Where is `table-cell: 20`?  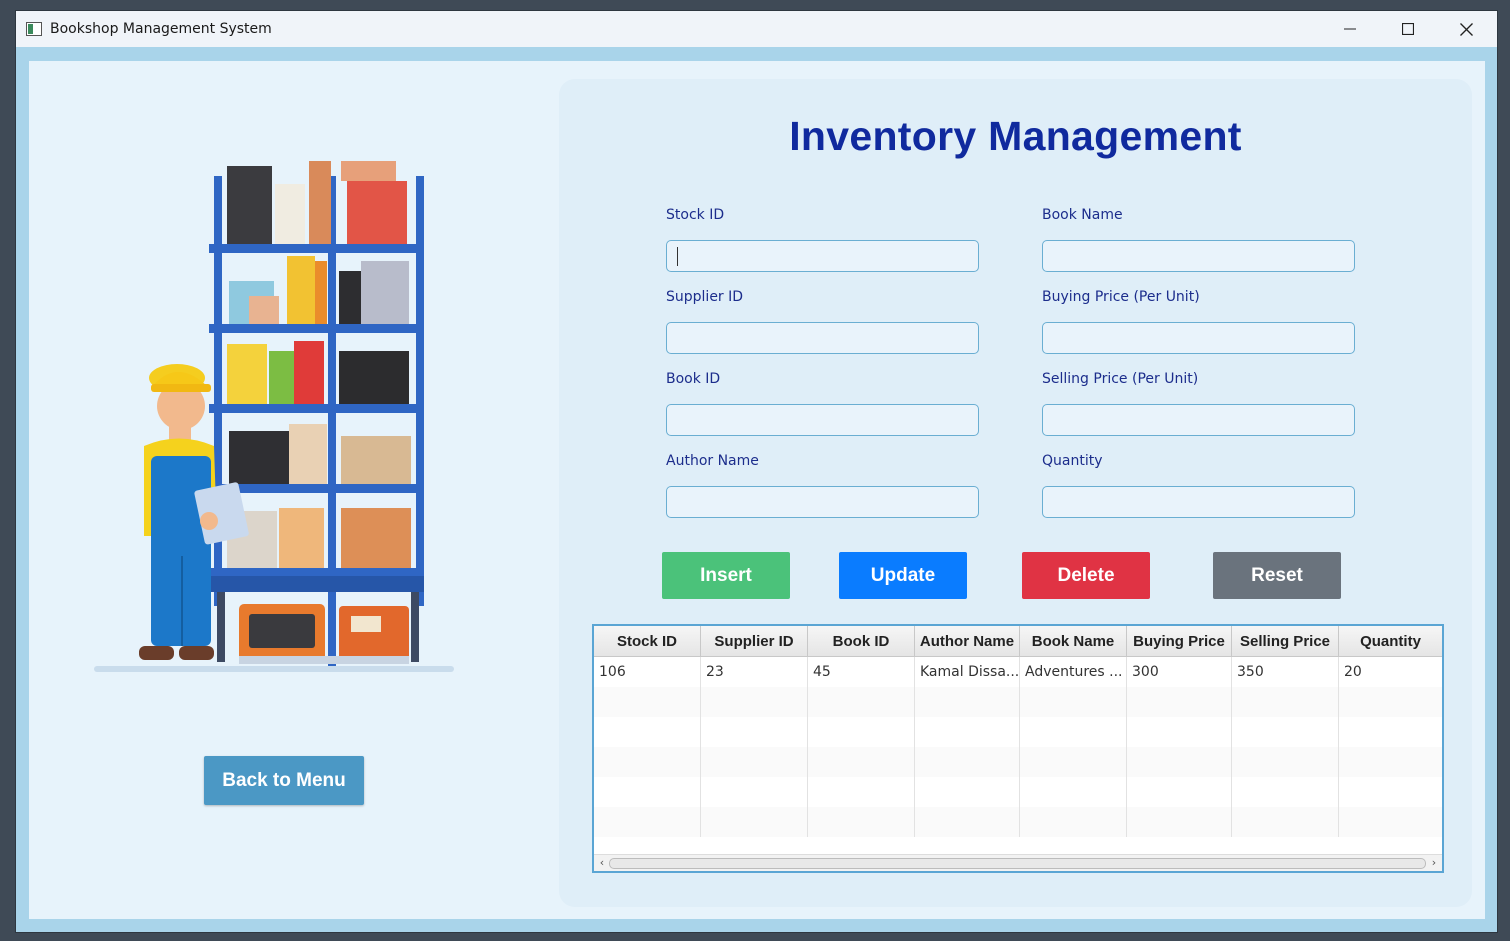
table-cell: 20 is located at coordinates (1353, 672).